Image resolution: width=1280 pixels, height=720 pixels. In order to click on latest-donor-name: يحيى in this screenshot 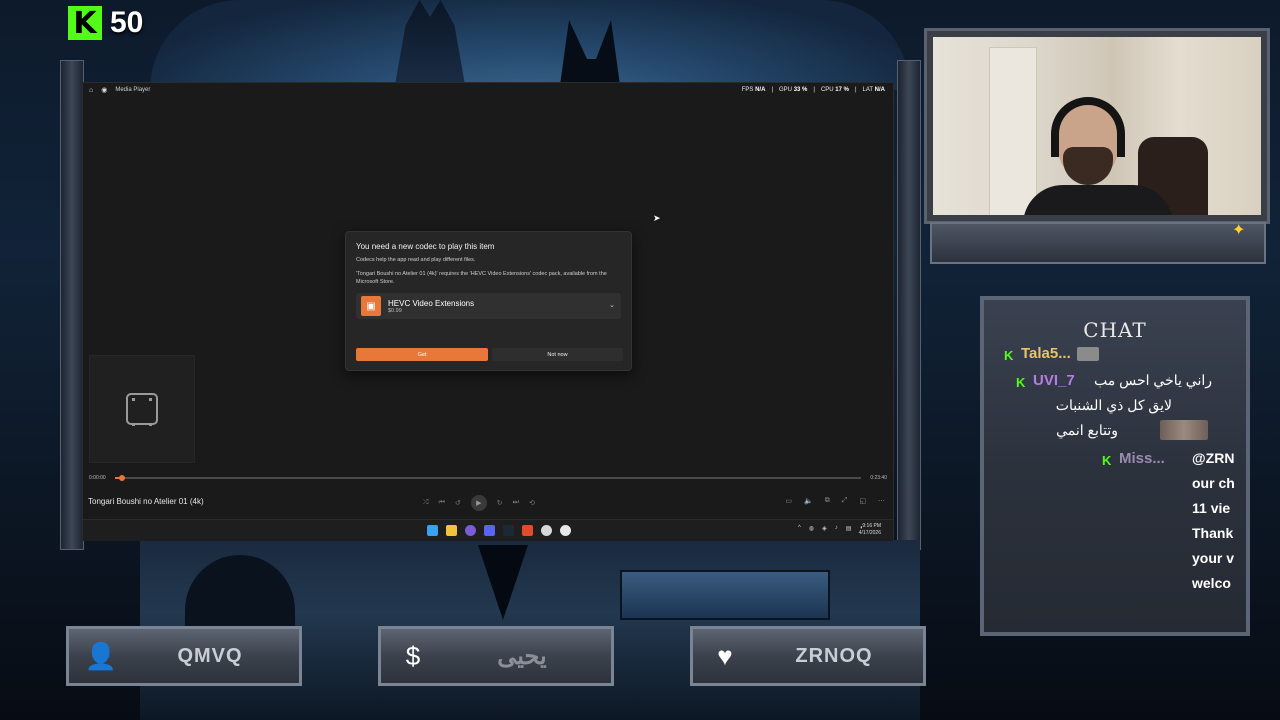, I will do `click(522, 656)`.